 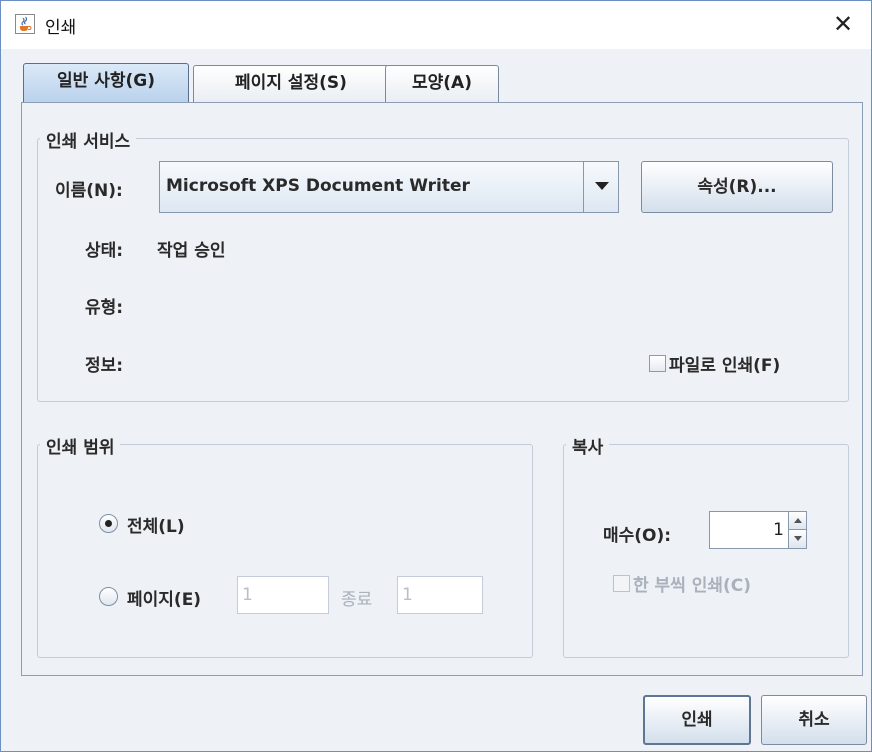 What do you see at coordinates (156, 524) in the screenshot?
I see `all-label: 전체(L)` at bounding box center [156, 524].